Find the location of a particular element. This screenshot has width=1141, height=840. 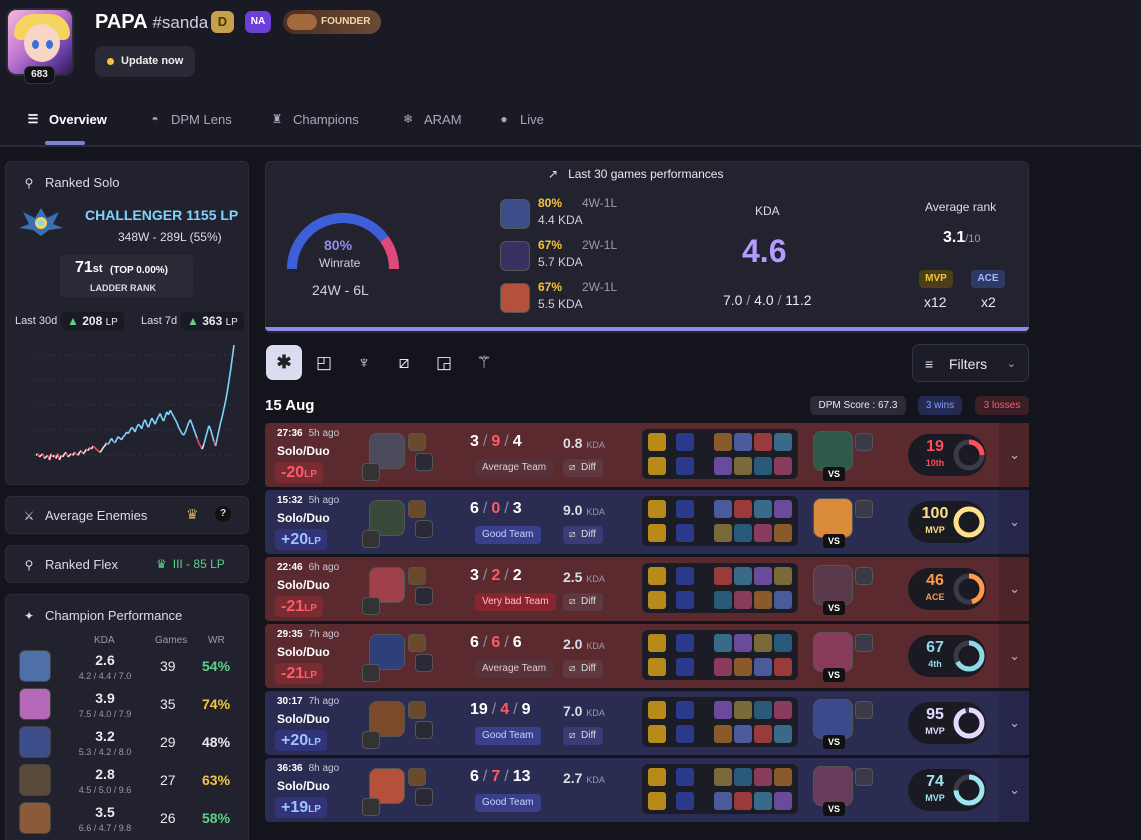

ranked-record: 348W - 289L (55%) is located at coordinates (170, 237).